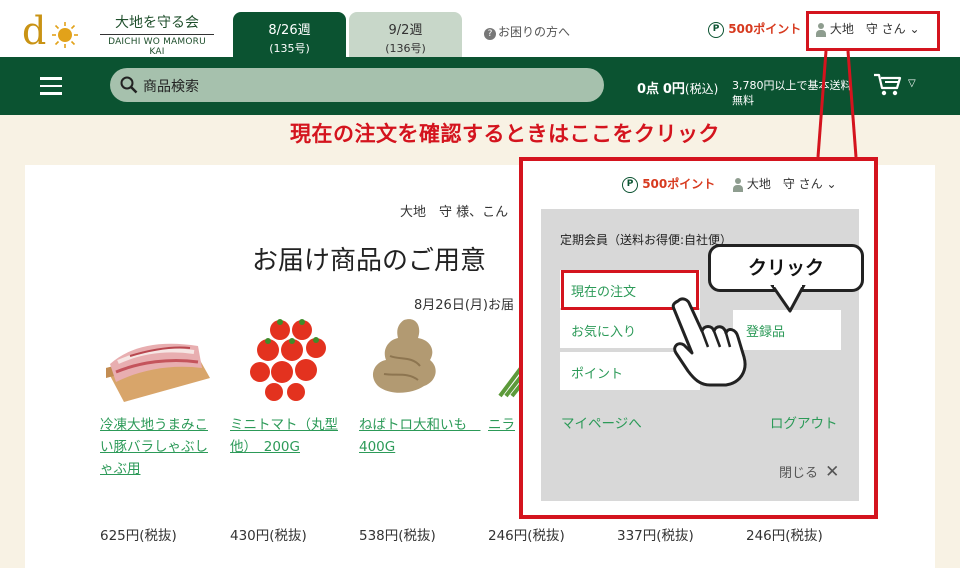 The height and width of the screenshot is (568, 960). Describe the element at coordinates (646, 240) in the screenshot. I see `member-type: 定期会員（送料お得便:自社便）` at that location.